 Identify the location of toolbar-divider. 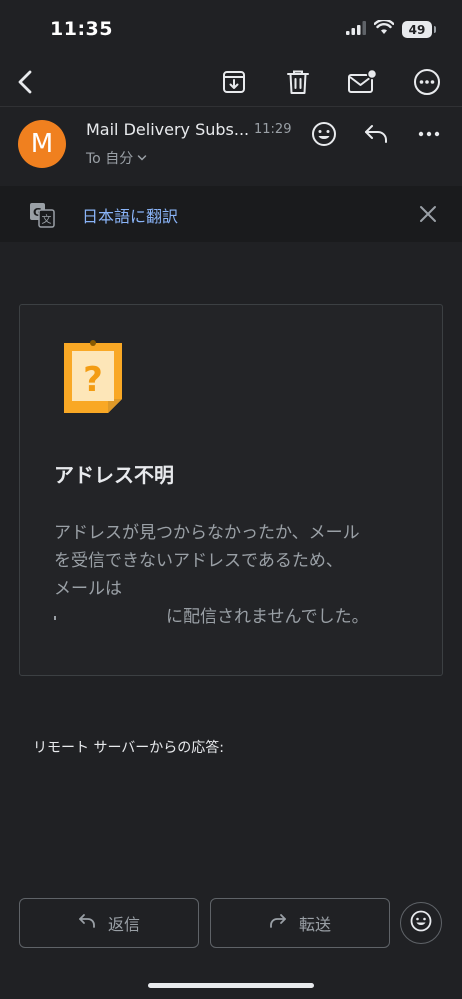
(231, 106).